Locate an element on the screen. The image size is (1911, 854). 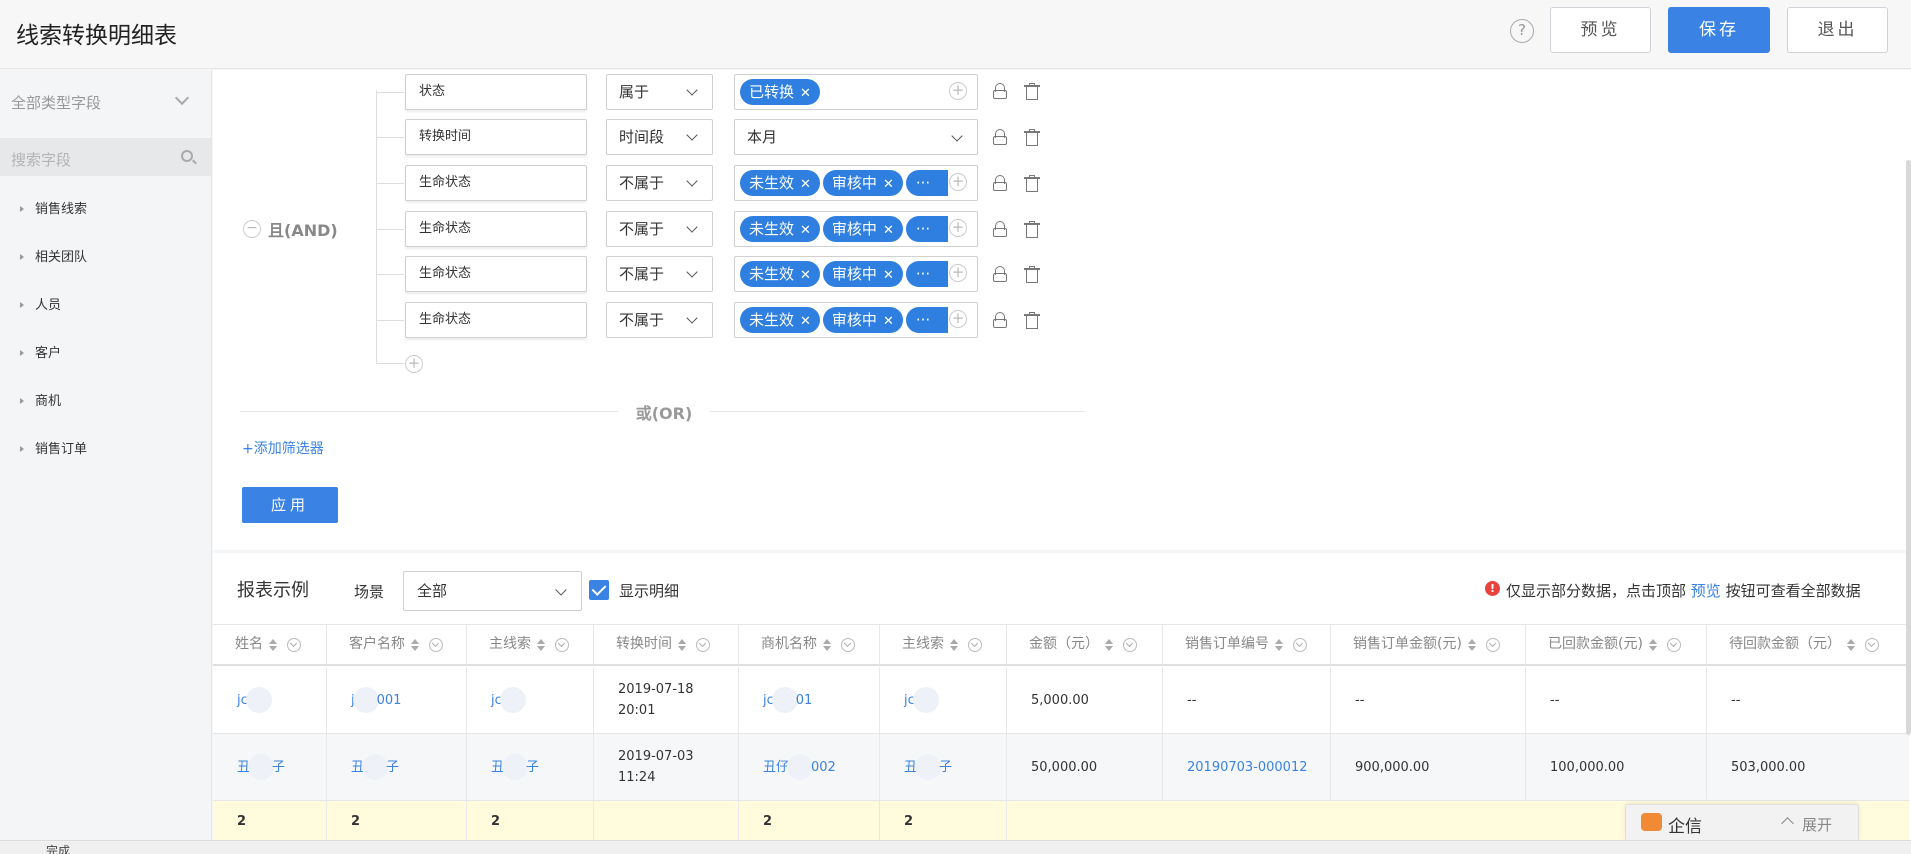
tree-item-opportunity: 商机 is located at coordinates (105, 402).